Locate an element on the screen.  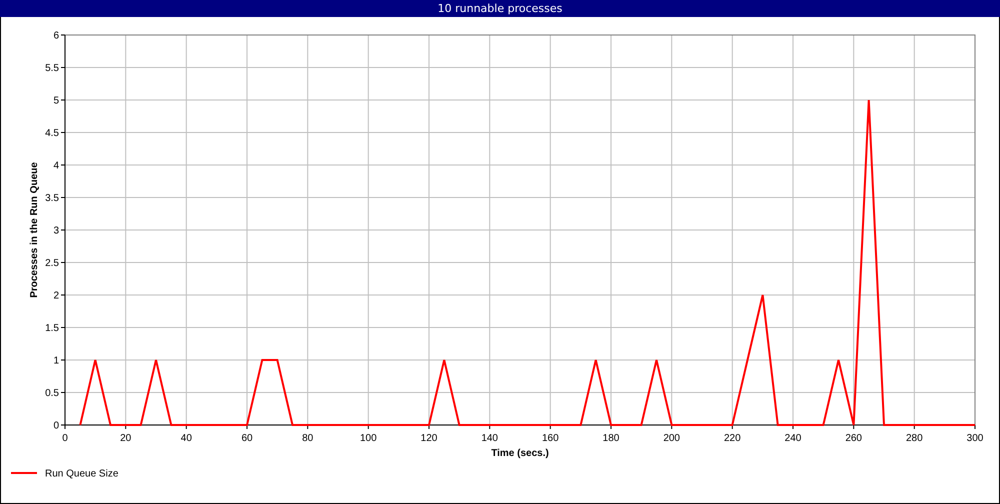
window-title: 10 runnable processes is located at coordinates (500, 8).